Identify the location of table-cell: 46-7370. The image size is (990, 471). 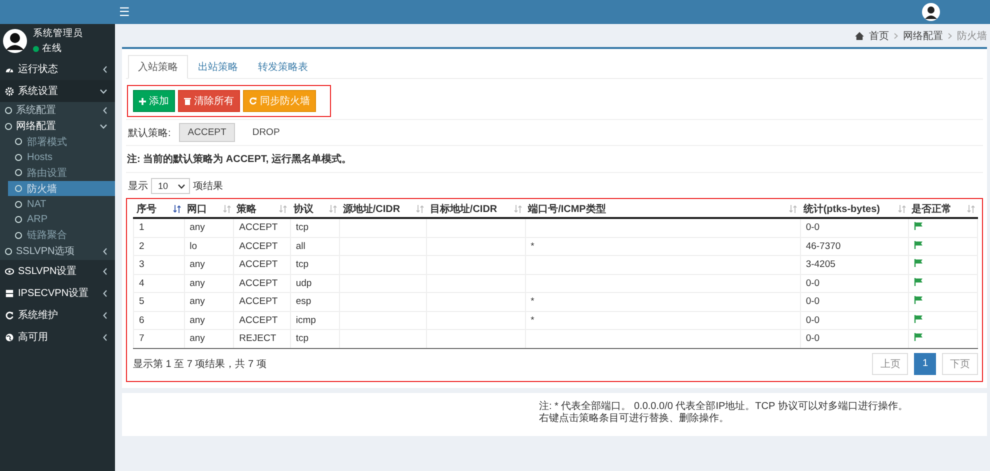
(854, 246).